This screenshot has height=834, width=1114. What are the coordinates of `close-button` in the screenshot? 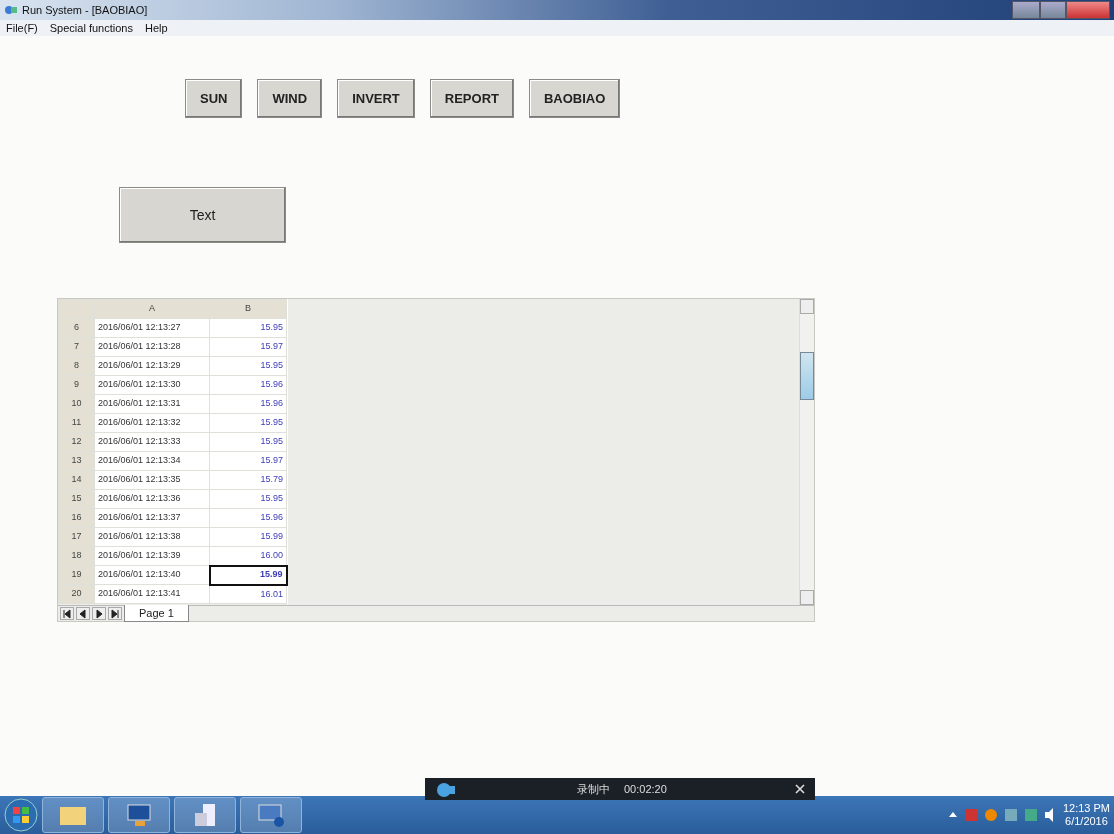 It's located at (1088, 10).